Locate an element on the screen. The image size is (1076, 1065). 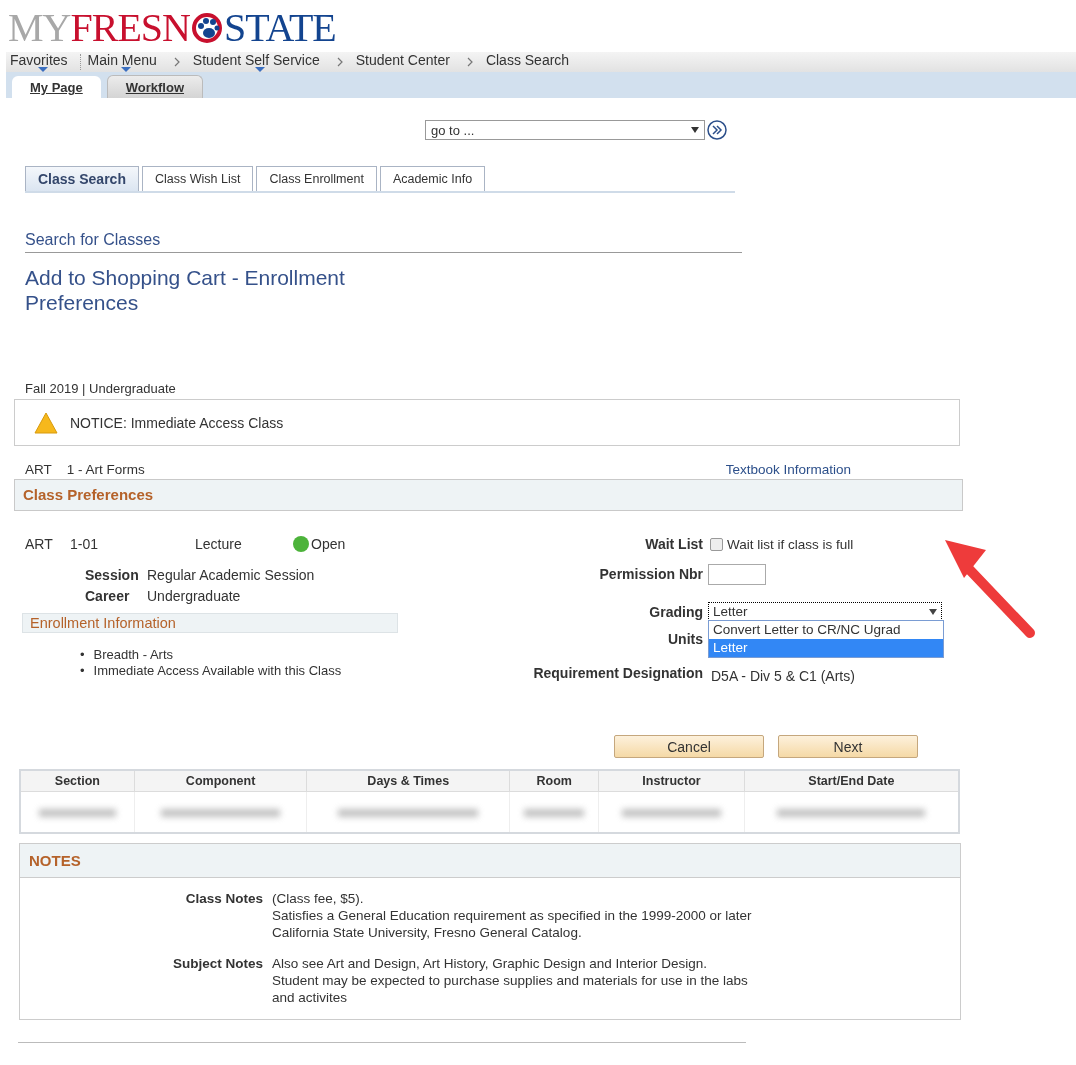
note-text: (Class fee, $5). is located at coordinates (318, 898).